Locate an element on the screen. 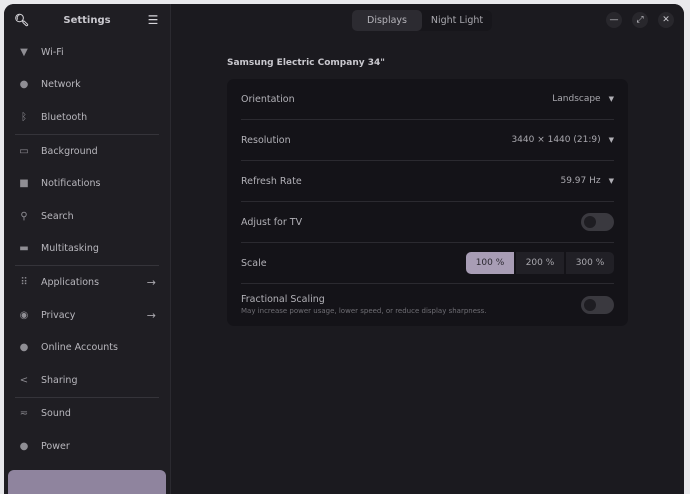 The width and height of the screenshot is (690, 494). sidebar-item-label: Online Accounts is located at coordinates (79, 348).